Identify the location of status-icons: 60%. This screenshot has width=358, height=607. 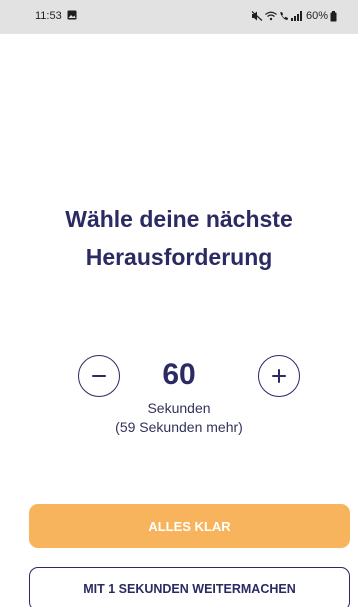
(294, 16).